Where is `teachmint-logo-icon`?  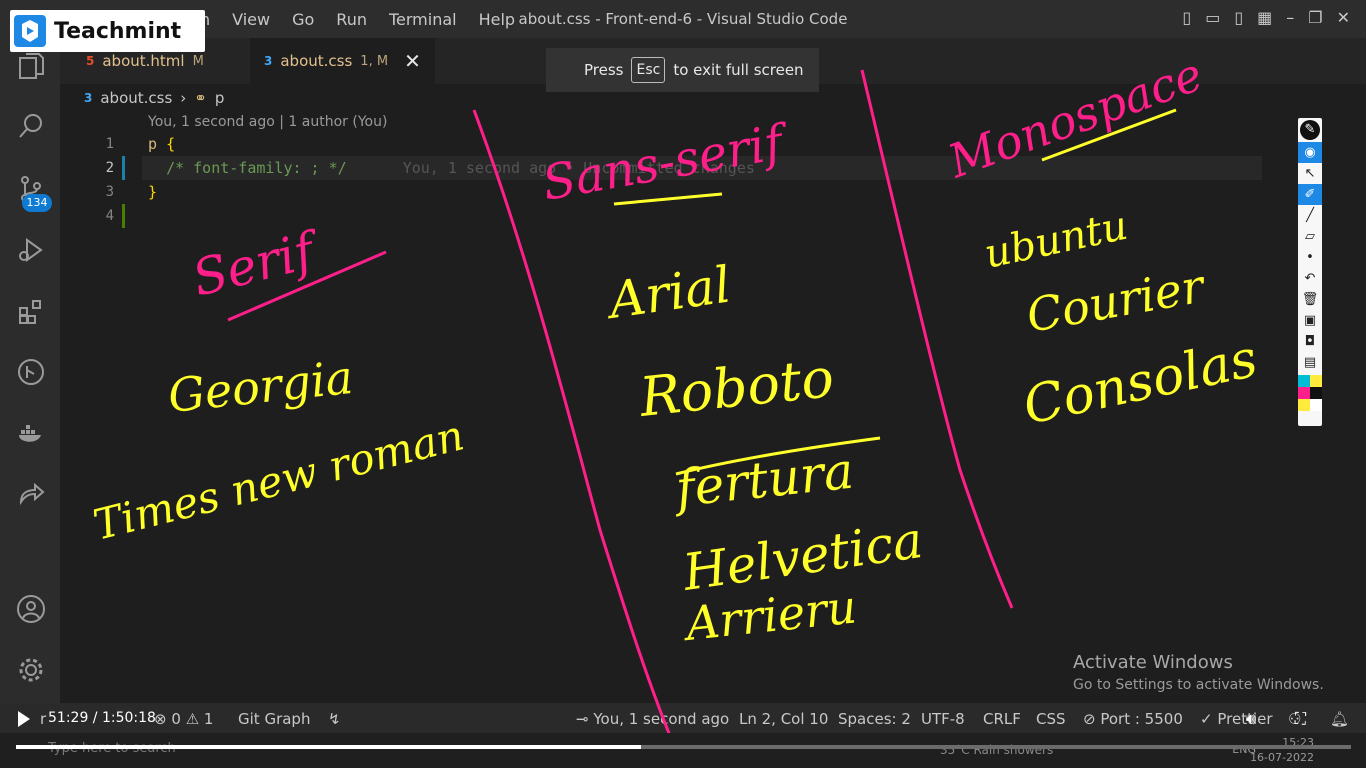 teachmint-logo-icon is located at coordinates (30, 31).